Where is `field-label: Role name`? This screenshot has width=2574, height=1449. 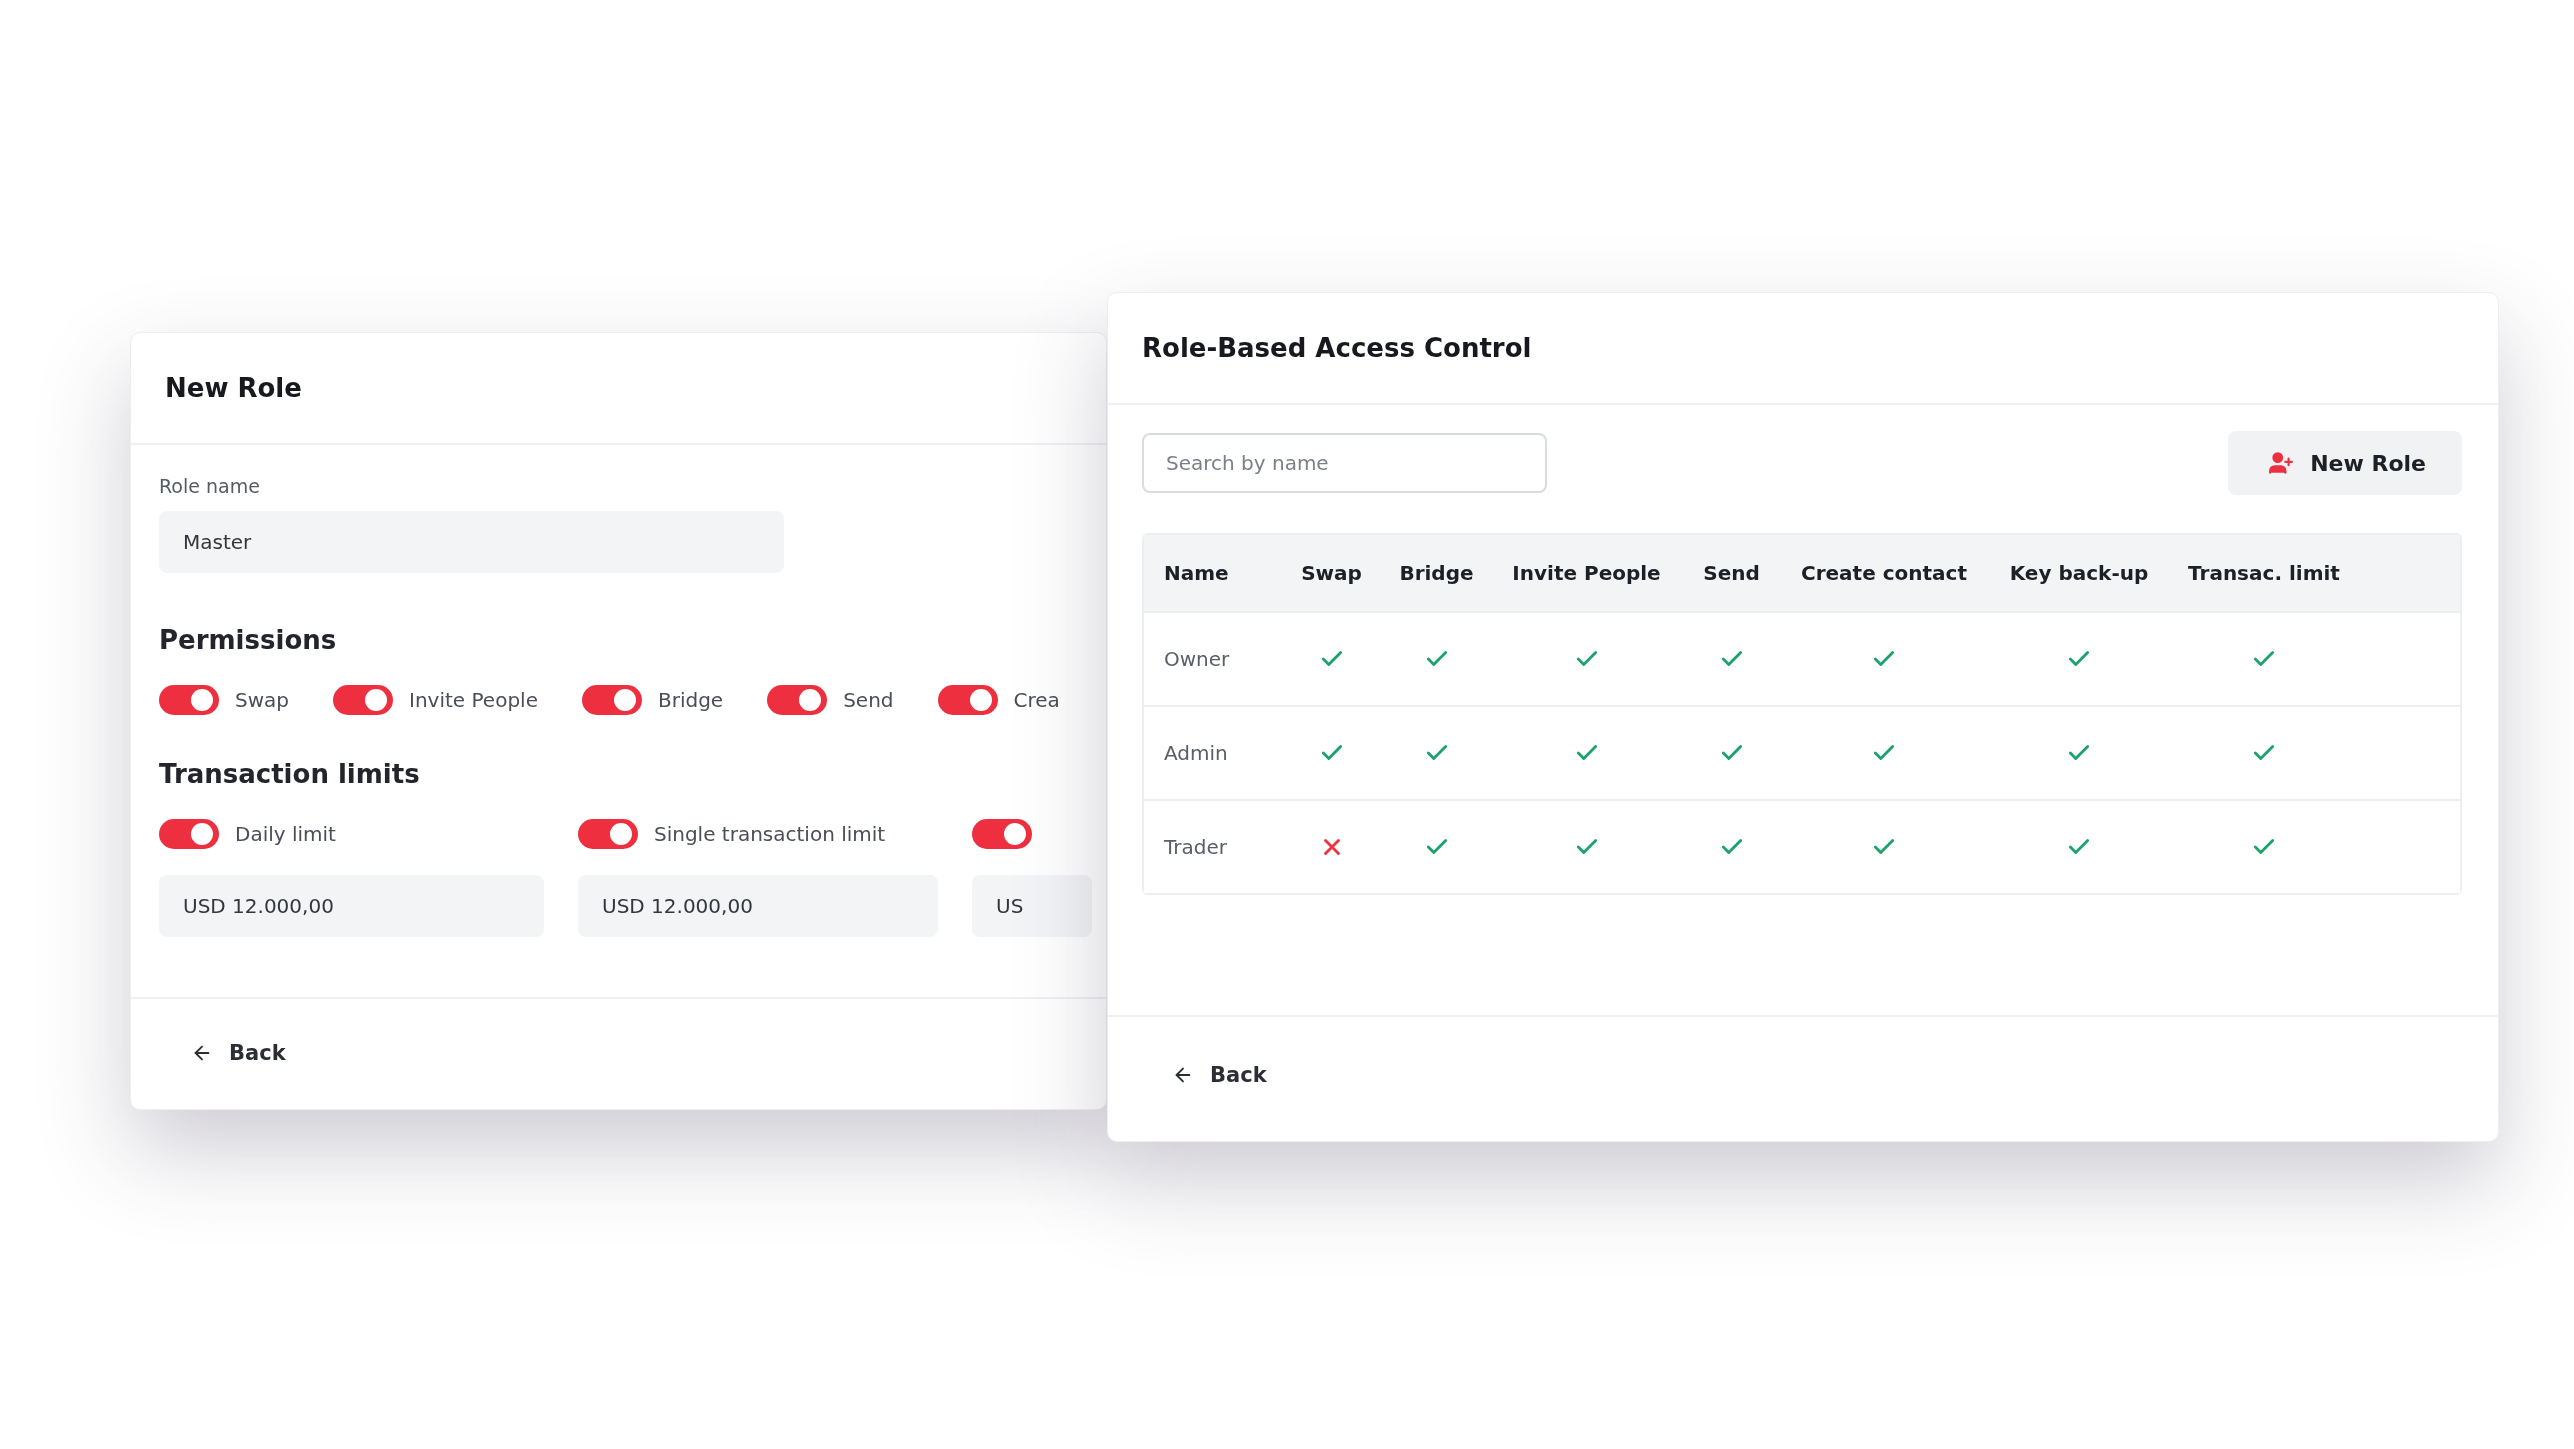
field-label: Role name is located at coordinates (210, 486).